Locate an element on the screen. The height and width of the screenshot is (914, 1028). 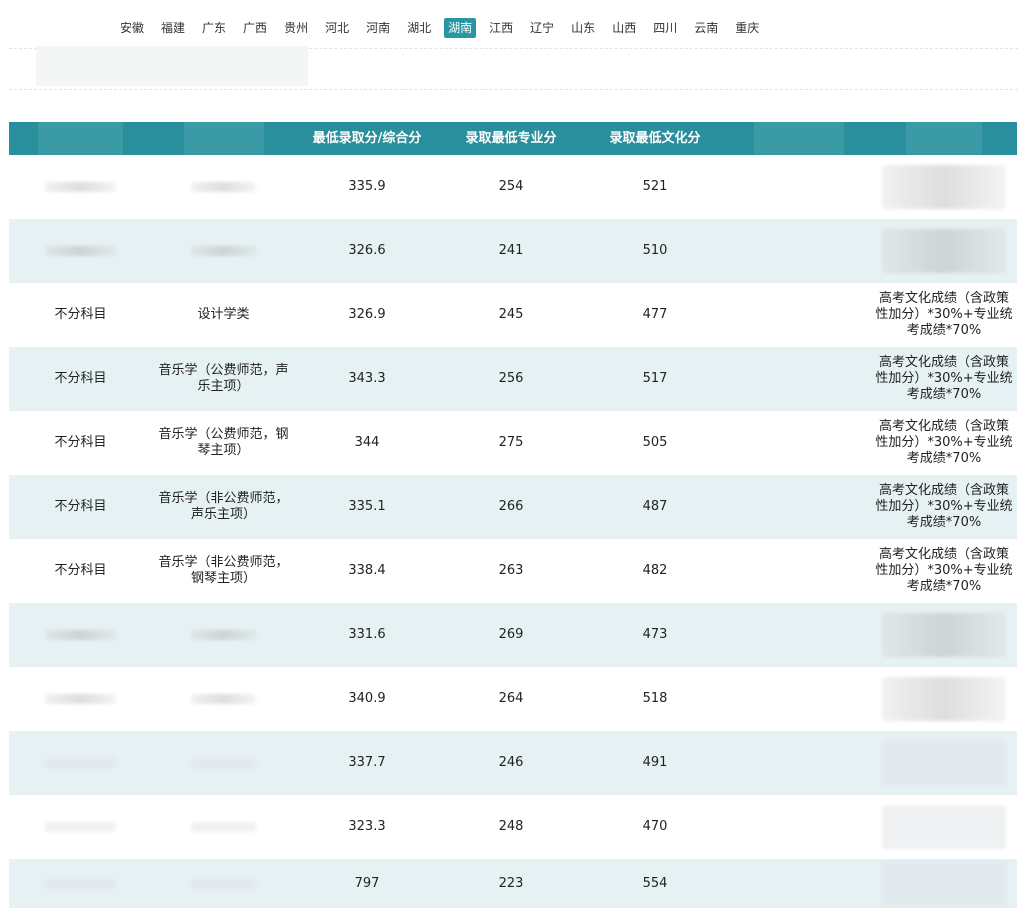
table-row: 323.3 248 470 is located at coordinates (513, 827).